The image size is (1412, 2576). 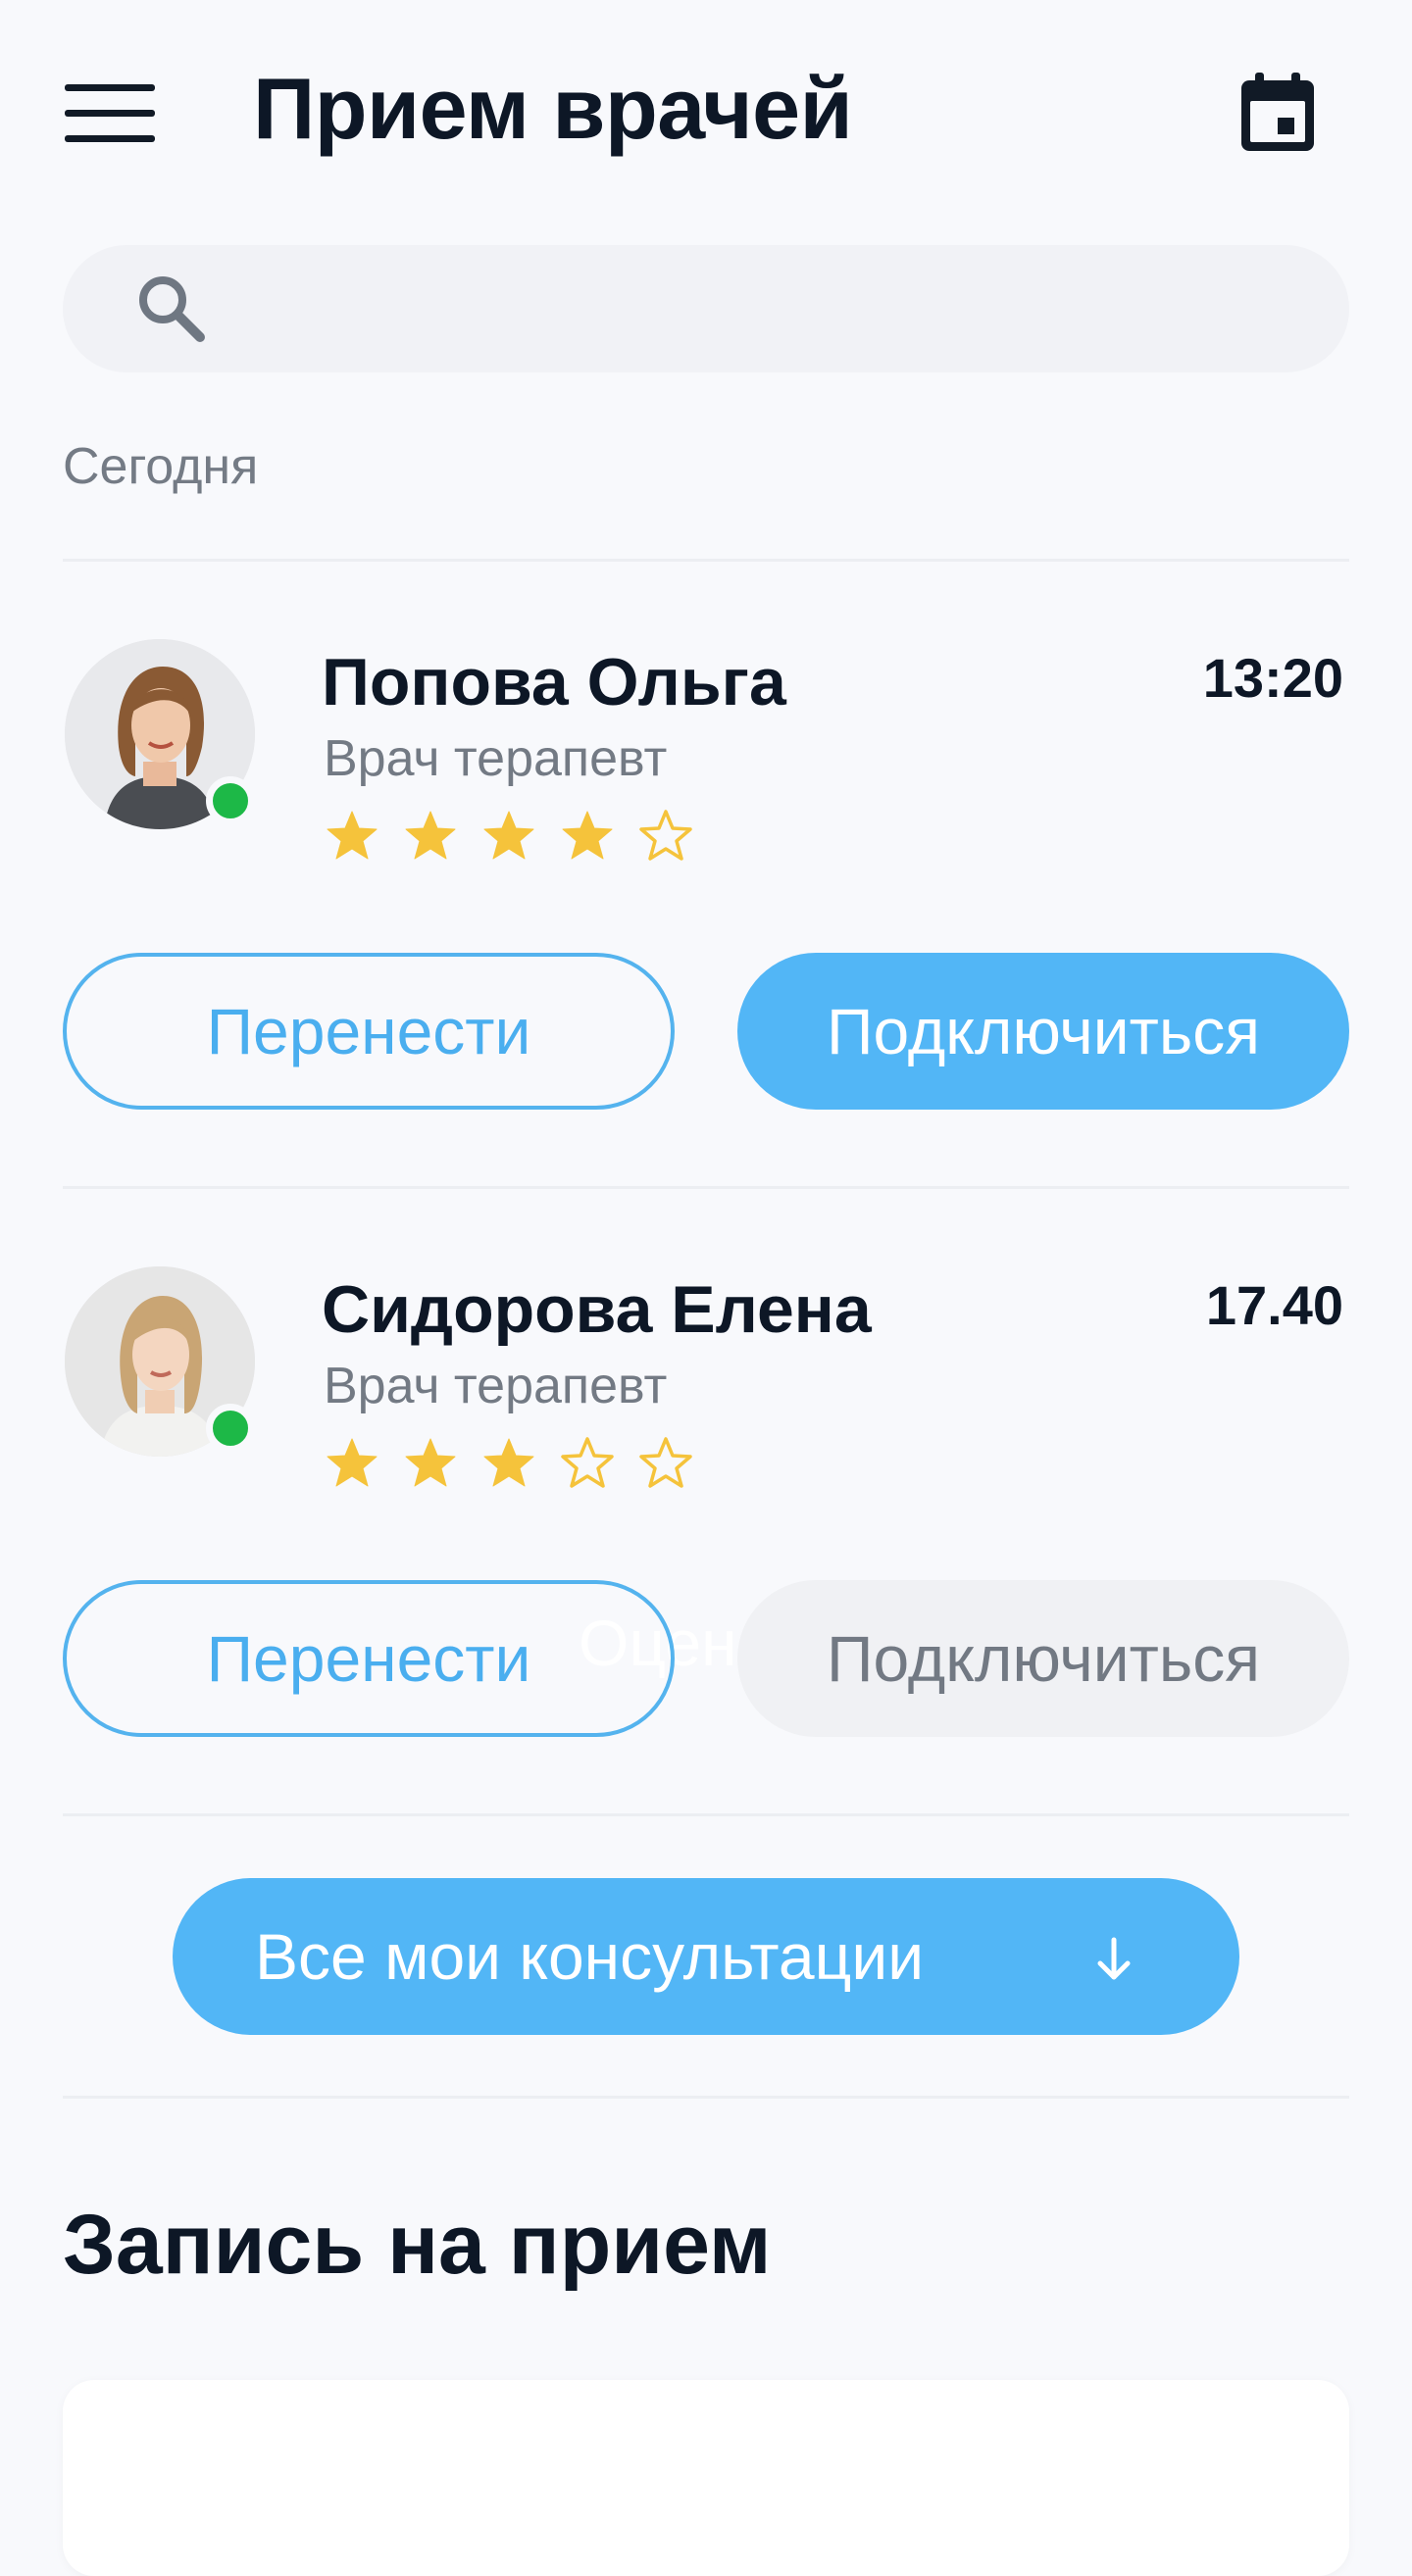 I want to click on section-label-today: Сегодня, so click(x=161, y=466).